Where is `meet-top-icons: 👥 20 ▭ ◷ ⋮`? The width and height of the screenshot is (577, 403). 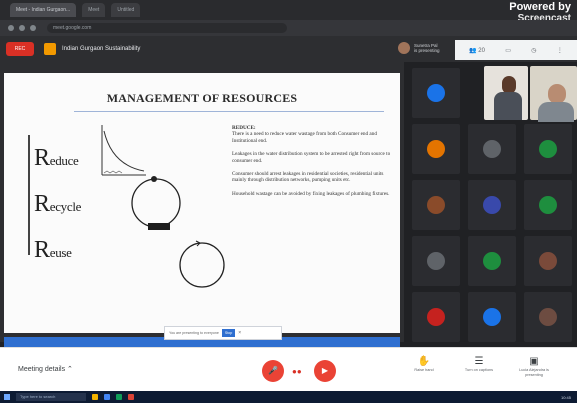
meet-top-icons: 👥 20 ▭ ◷ ⋮ is located at coordinates (516, 50).